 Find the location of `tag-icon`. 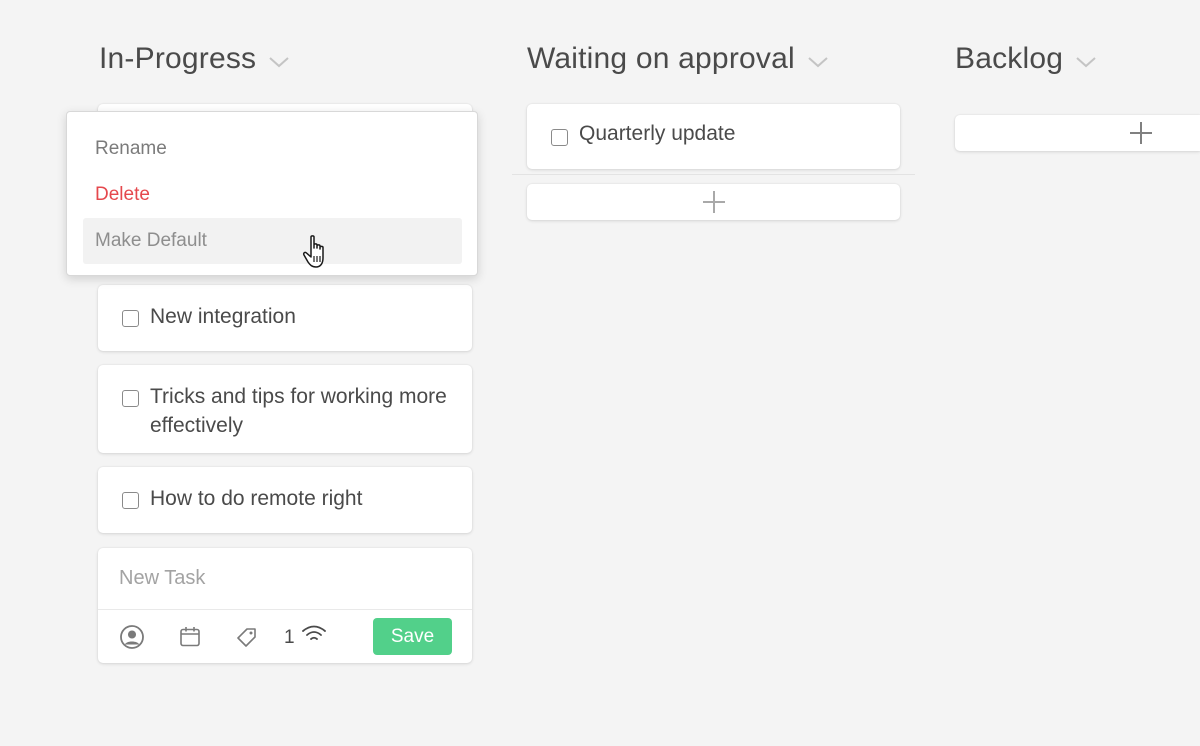

tag-icon is located at coordinates (247, 637).